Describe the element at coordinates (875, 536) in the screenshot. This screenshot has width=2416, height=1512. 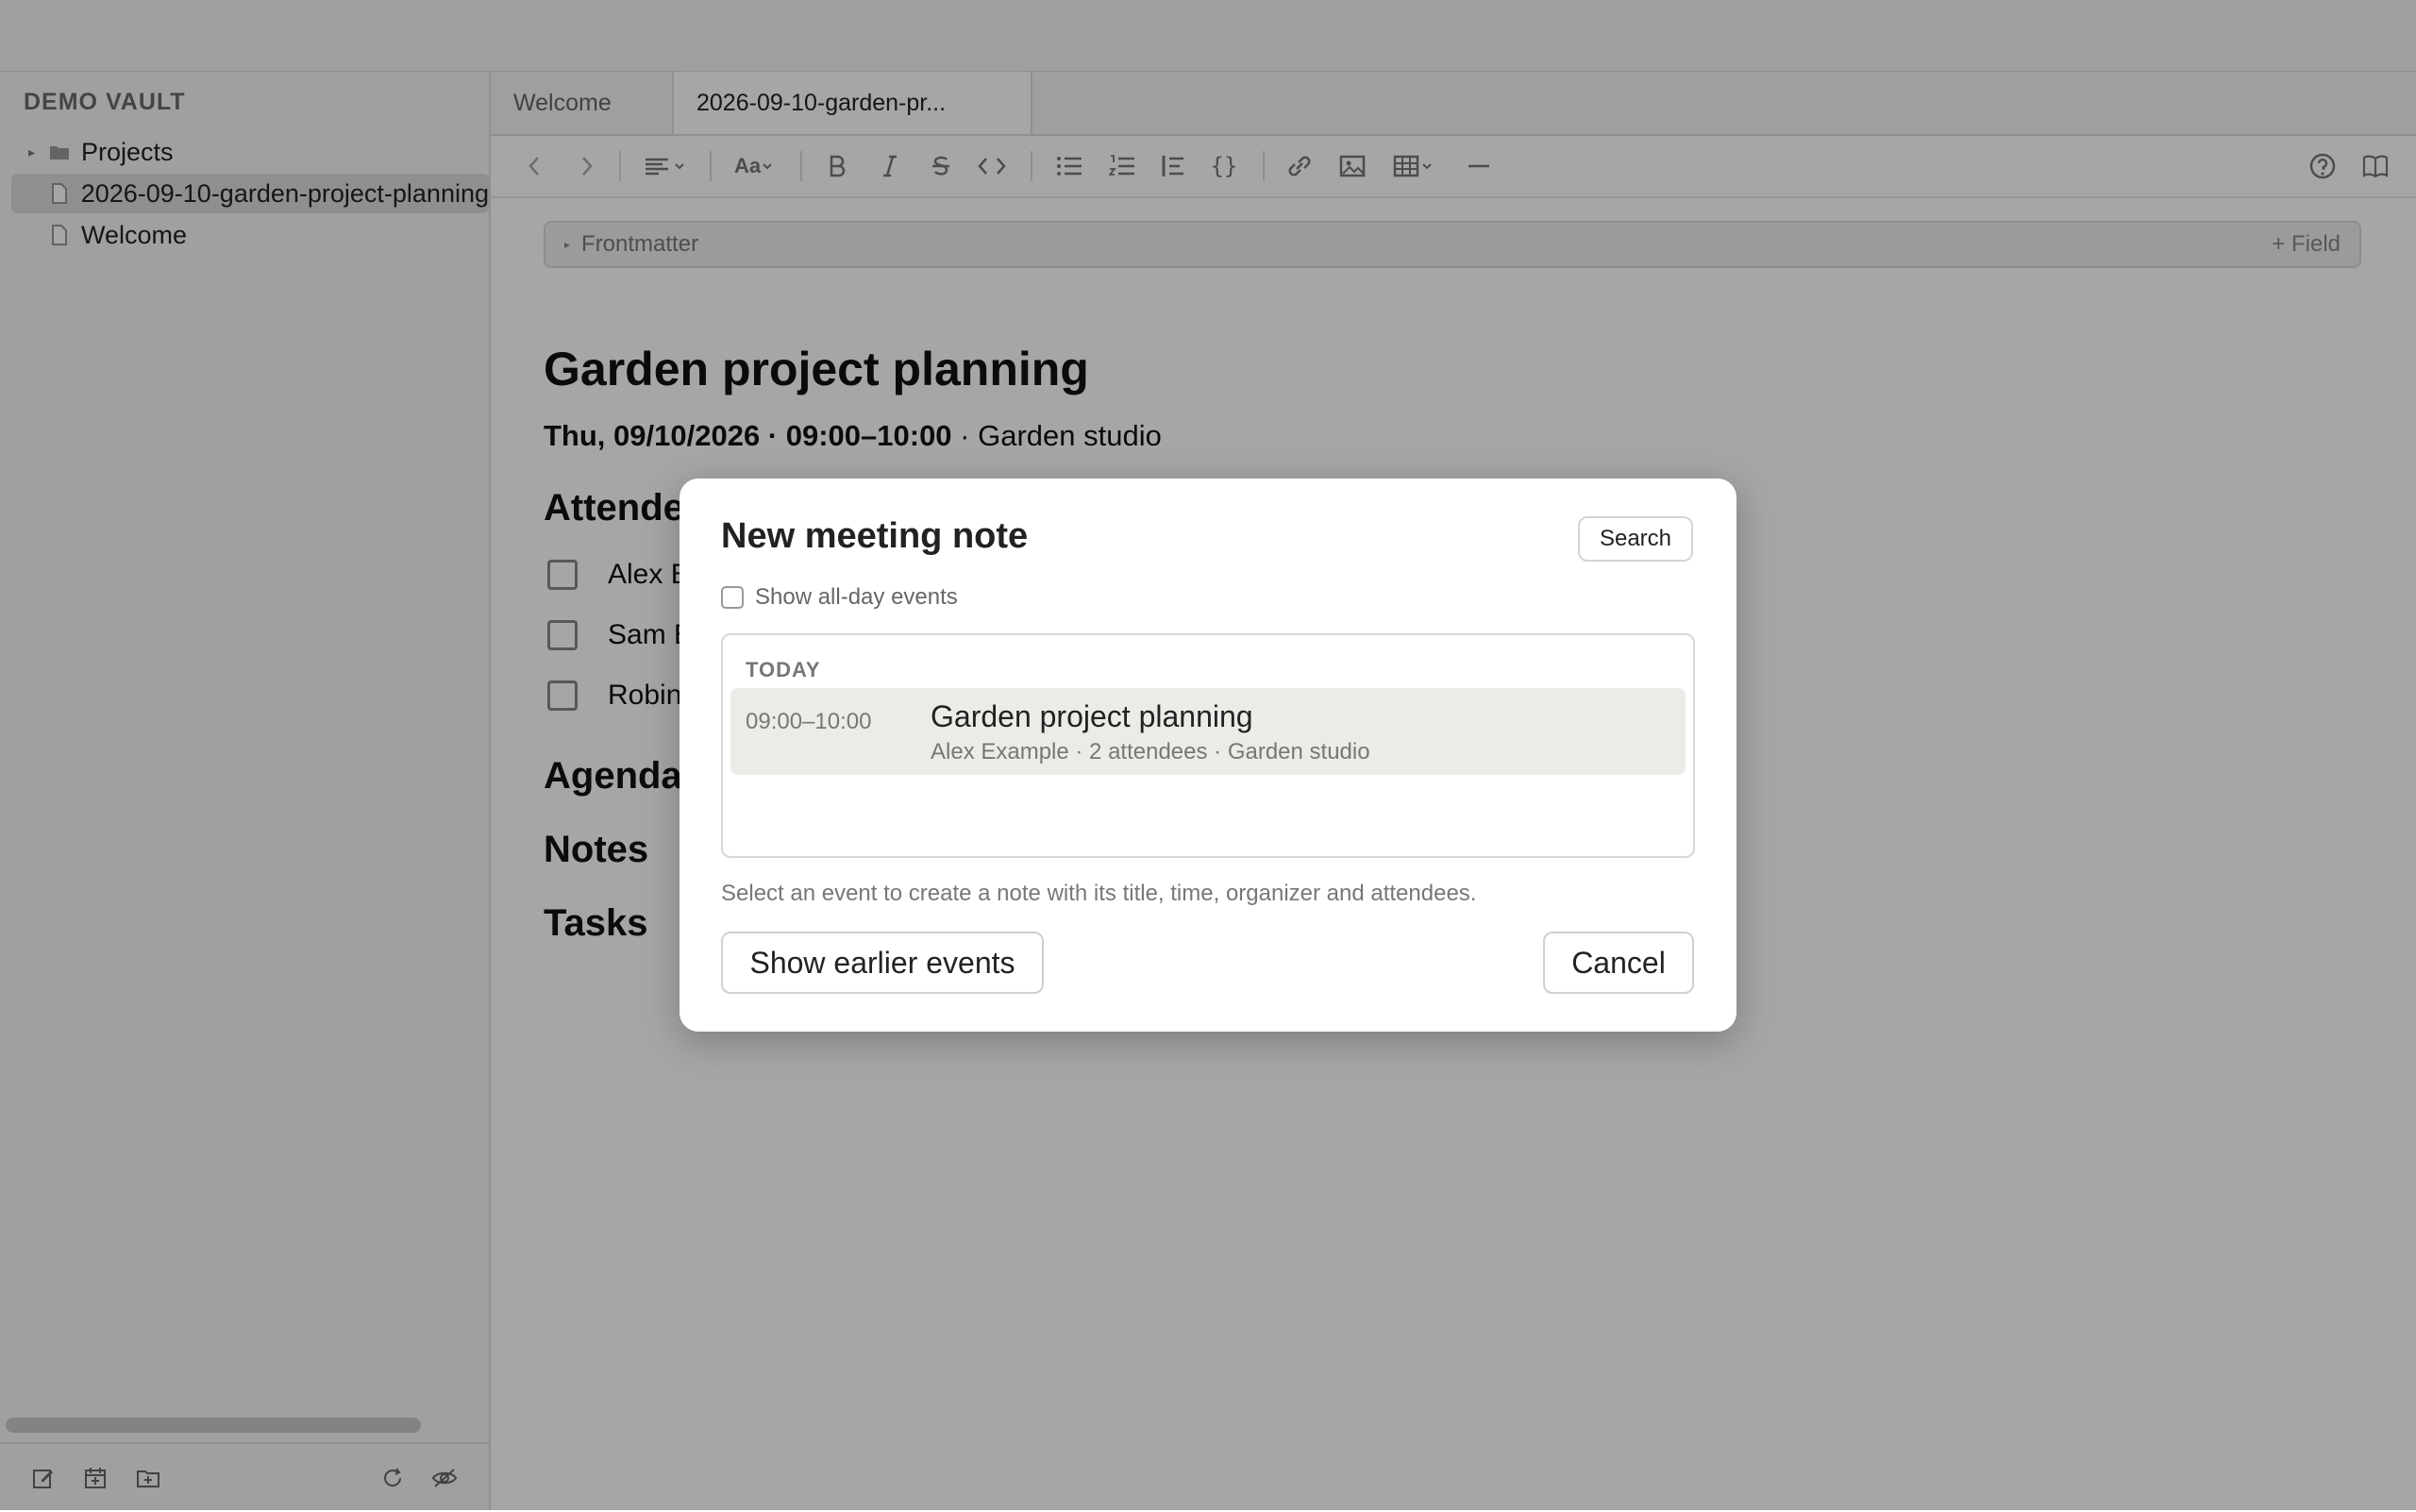
I see `dialog-title: New meeting note` at that location.